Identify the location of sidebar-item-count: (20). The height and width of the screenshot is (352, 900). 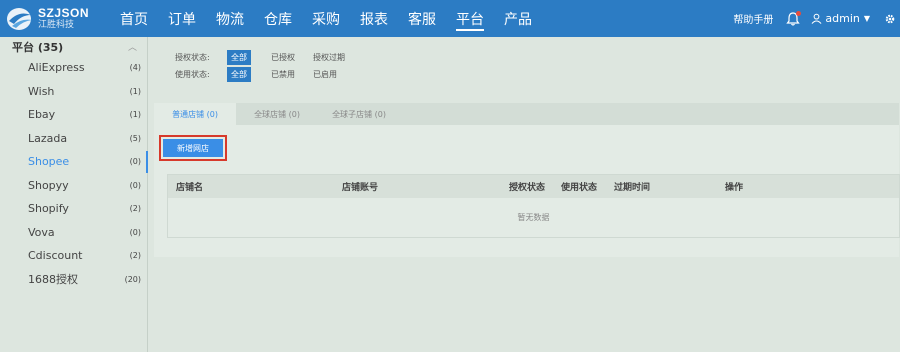
(132, 279).